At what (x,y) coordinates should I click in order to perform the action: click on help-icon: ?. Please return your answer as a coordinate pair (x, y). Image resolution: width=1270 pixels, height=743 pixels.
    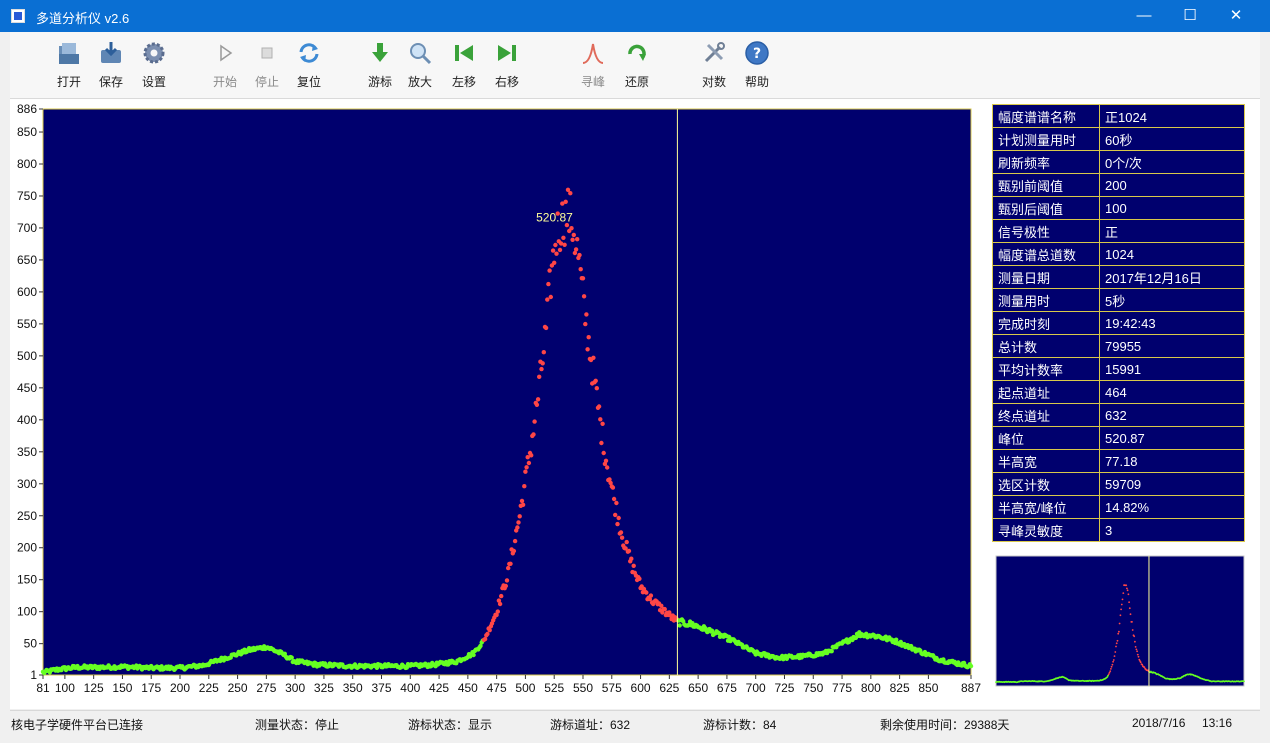
    Looking at the image, I should click on (757, 53).